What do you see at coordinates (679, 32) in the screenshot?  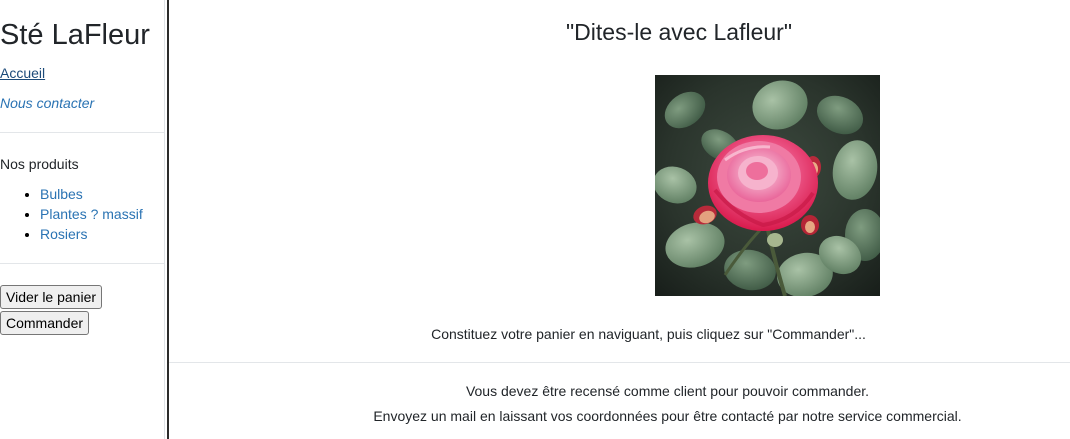 I see `page-title: "Dites-le avec Lafleur"` at bounding box center [679, 32].